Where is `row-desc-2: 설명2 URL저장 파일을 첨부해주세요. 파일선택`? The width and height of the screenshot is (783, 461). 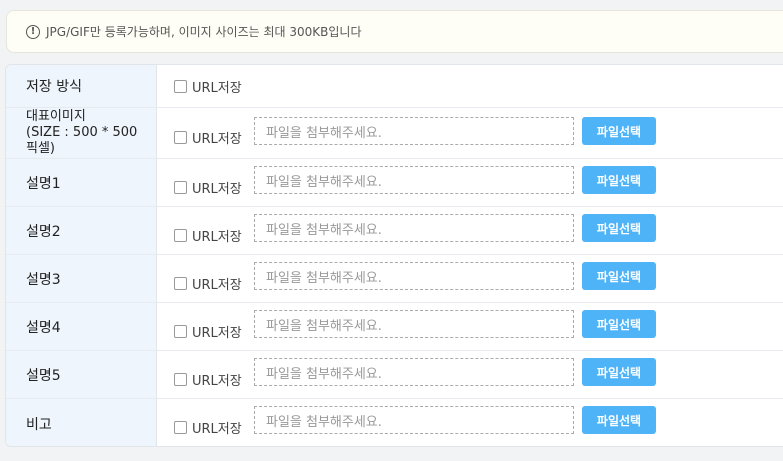
row-desc-2: 설명2 URL저장 파일을 첨부해주세요. 파일선택 is located at coordinates (394, 231).